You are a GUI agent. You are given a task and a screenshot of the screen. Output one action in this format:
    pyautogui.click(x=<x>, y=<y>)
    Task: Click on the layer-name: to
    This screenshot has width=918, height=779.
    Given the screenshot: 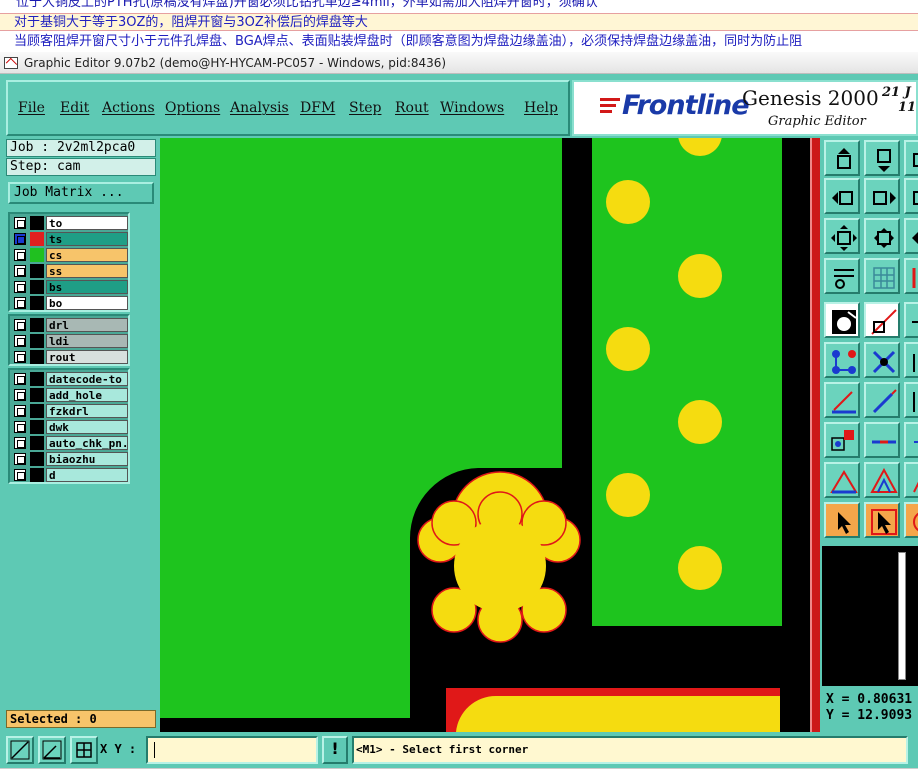 What is the action you would take?
    pyautogui.click(x=87, y=223)
    